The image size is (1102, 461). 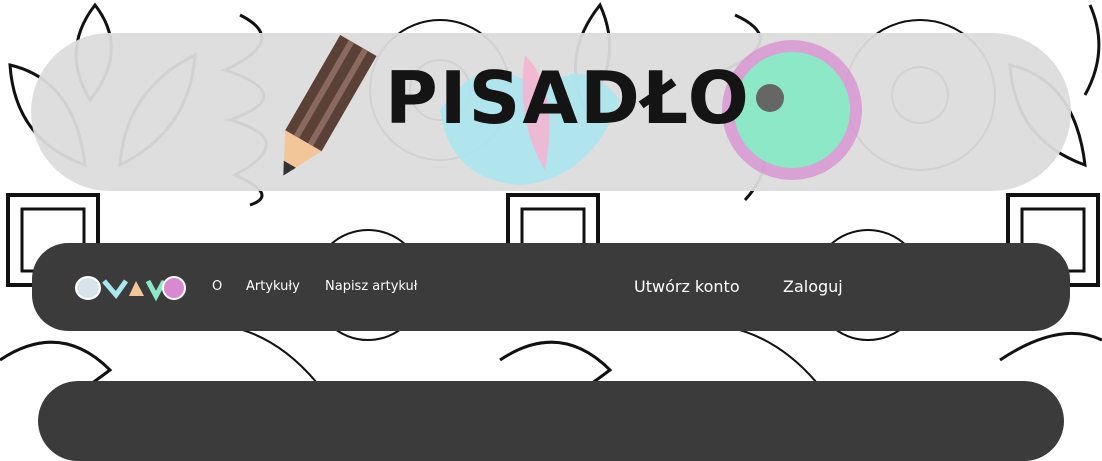 What do you see at coordinates (371, 286) in the screenshot?
I see `nav-link-write-article: Napisz artykuł` at bounding box center [371, 286].